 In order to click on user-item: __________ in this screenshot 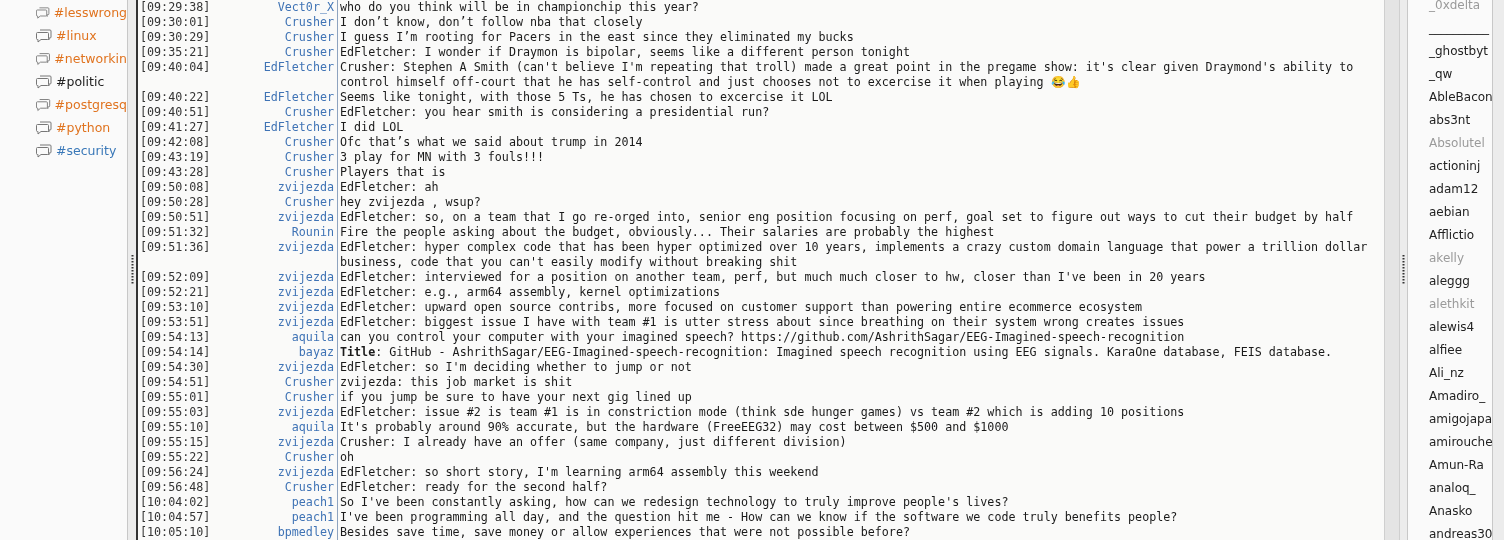, I will do `click(1450, 28)`.